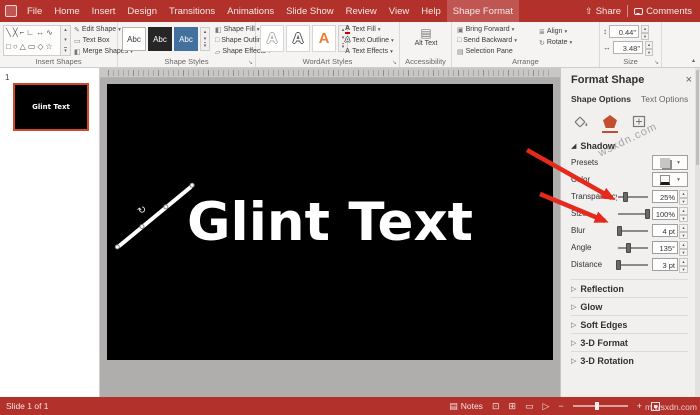  I want to click on text-box-button: ▭ Text Box, so click(95, 40).